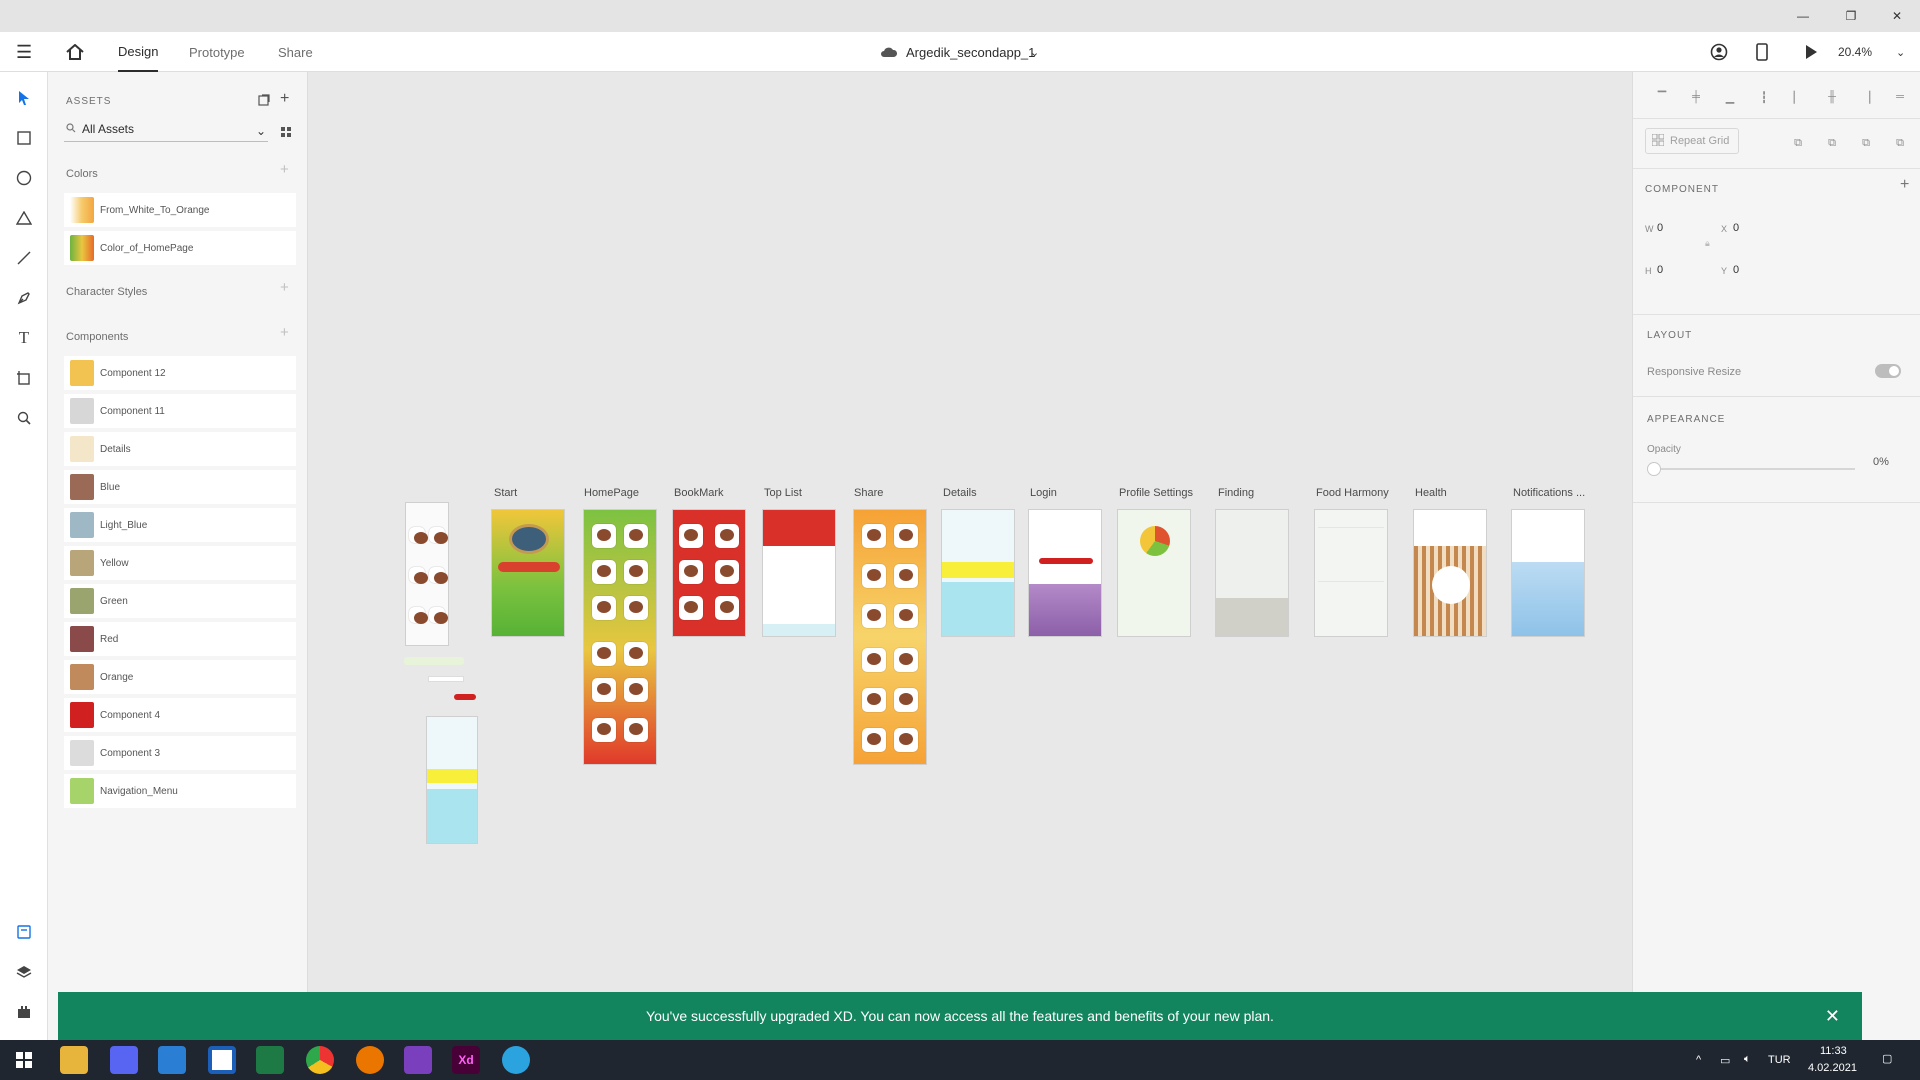 Image resolution: width=1920 pixels, height=1080 pixels. Describe the element at coordinates (1833, 1051) in the screenshot. I see `clock-time: 11:33` at that location.